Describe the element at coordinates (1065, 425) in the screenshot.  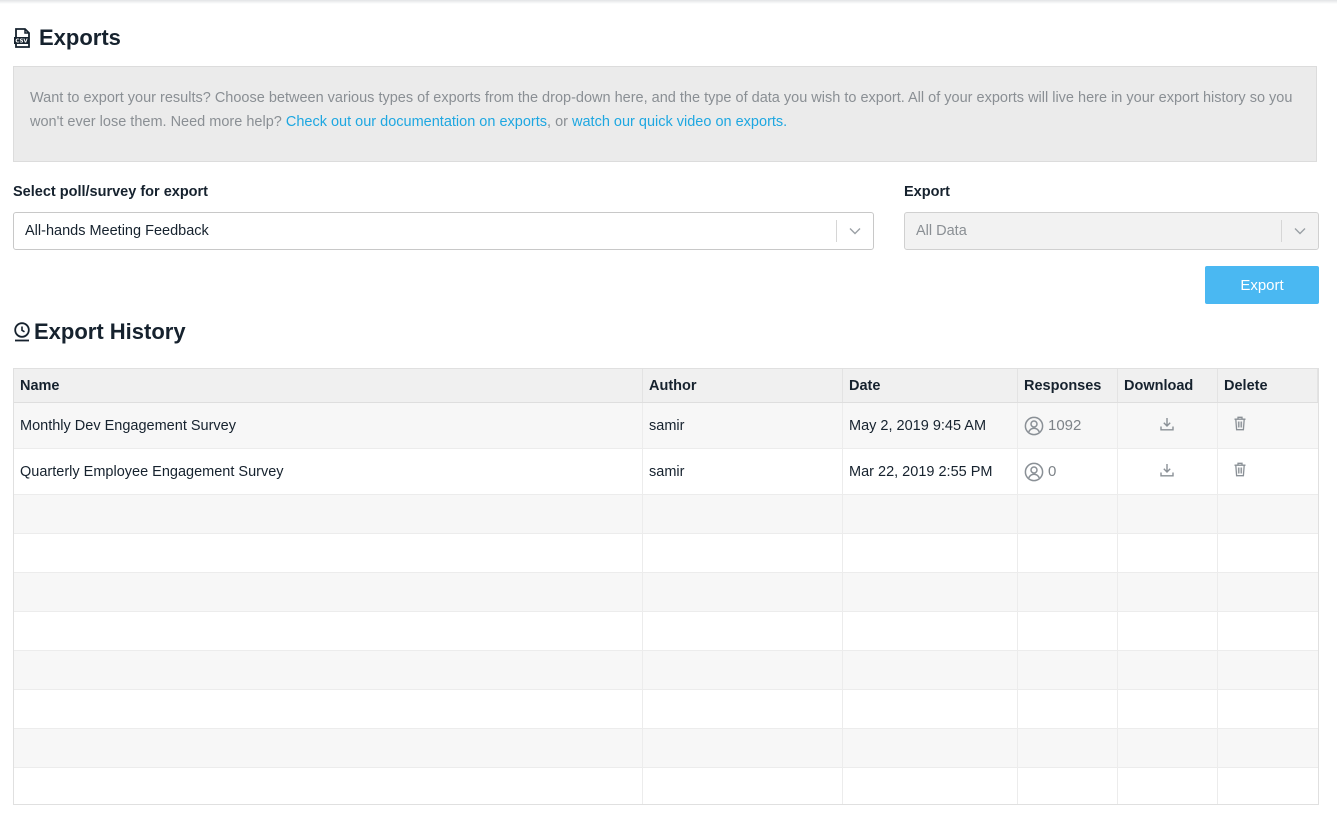
I see `responses-count: 1092` at that location.